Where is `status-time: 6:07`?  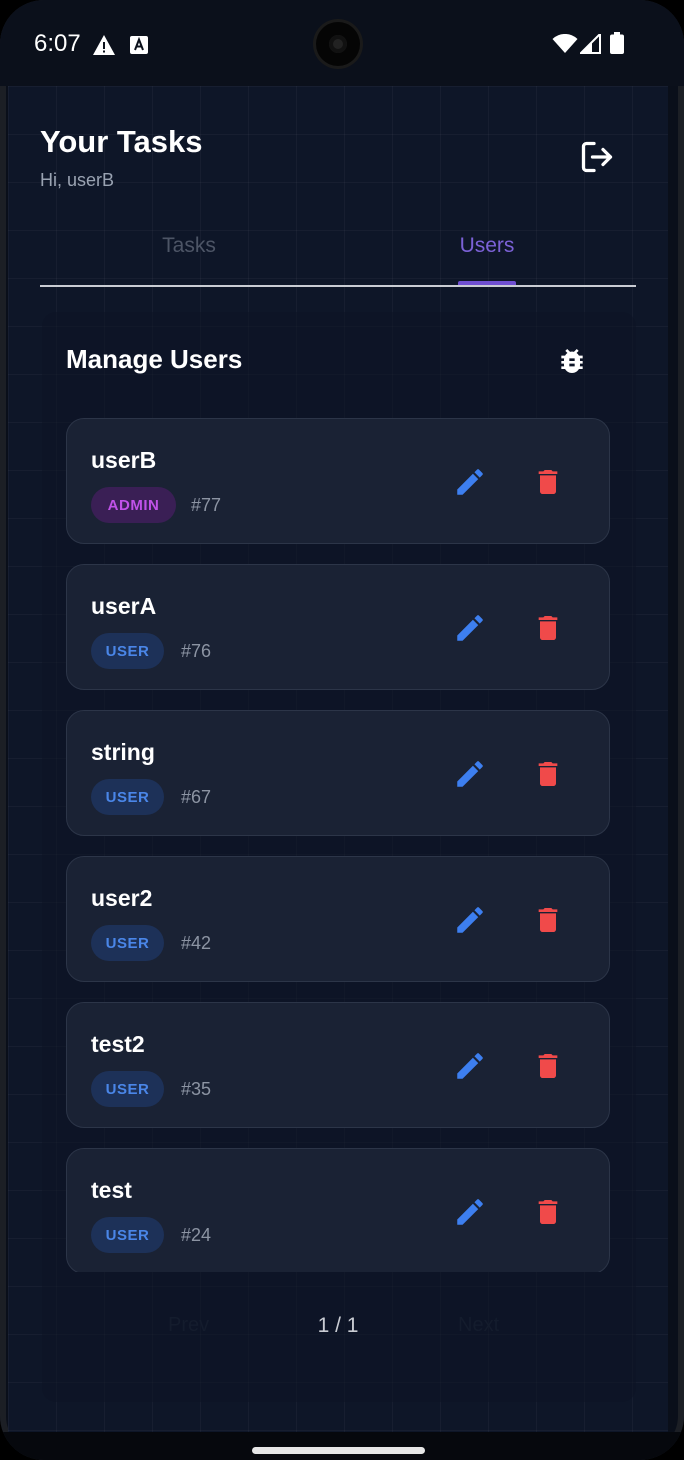
status-time: 6:07 is located at coordinates (57, 43).